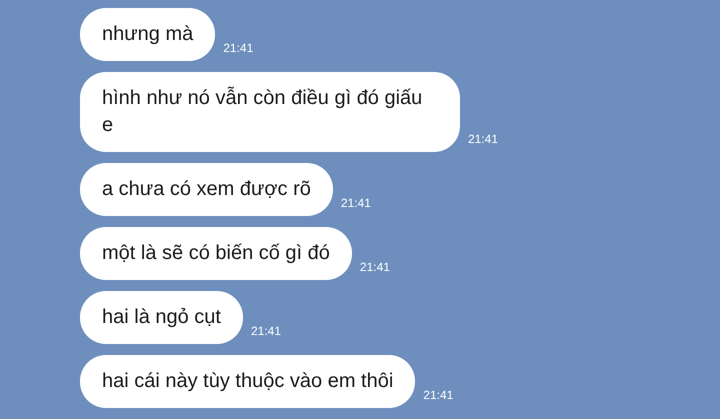  What do you see at coordinates (148, 34) in the screenshot?
I see `message-bubble: nhưng mà` at bounding box center [148, 34].